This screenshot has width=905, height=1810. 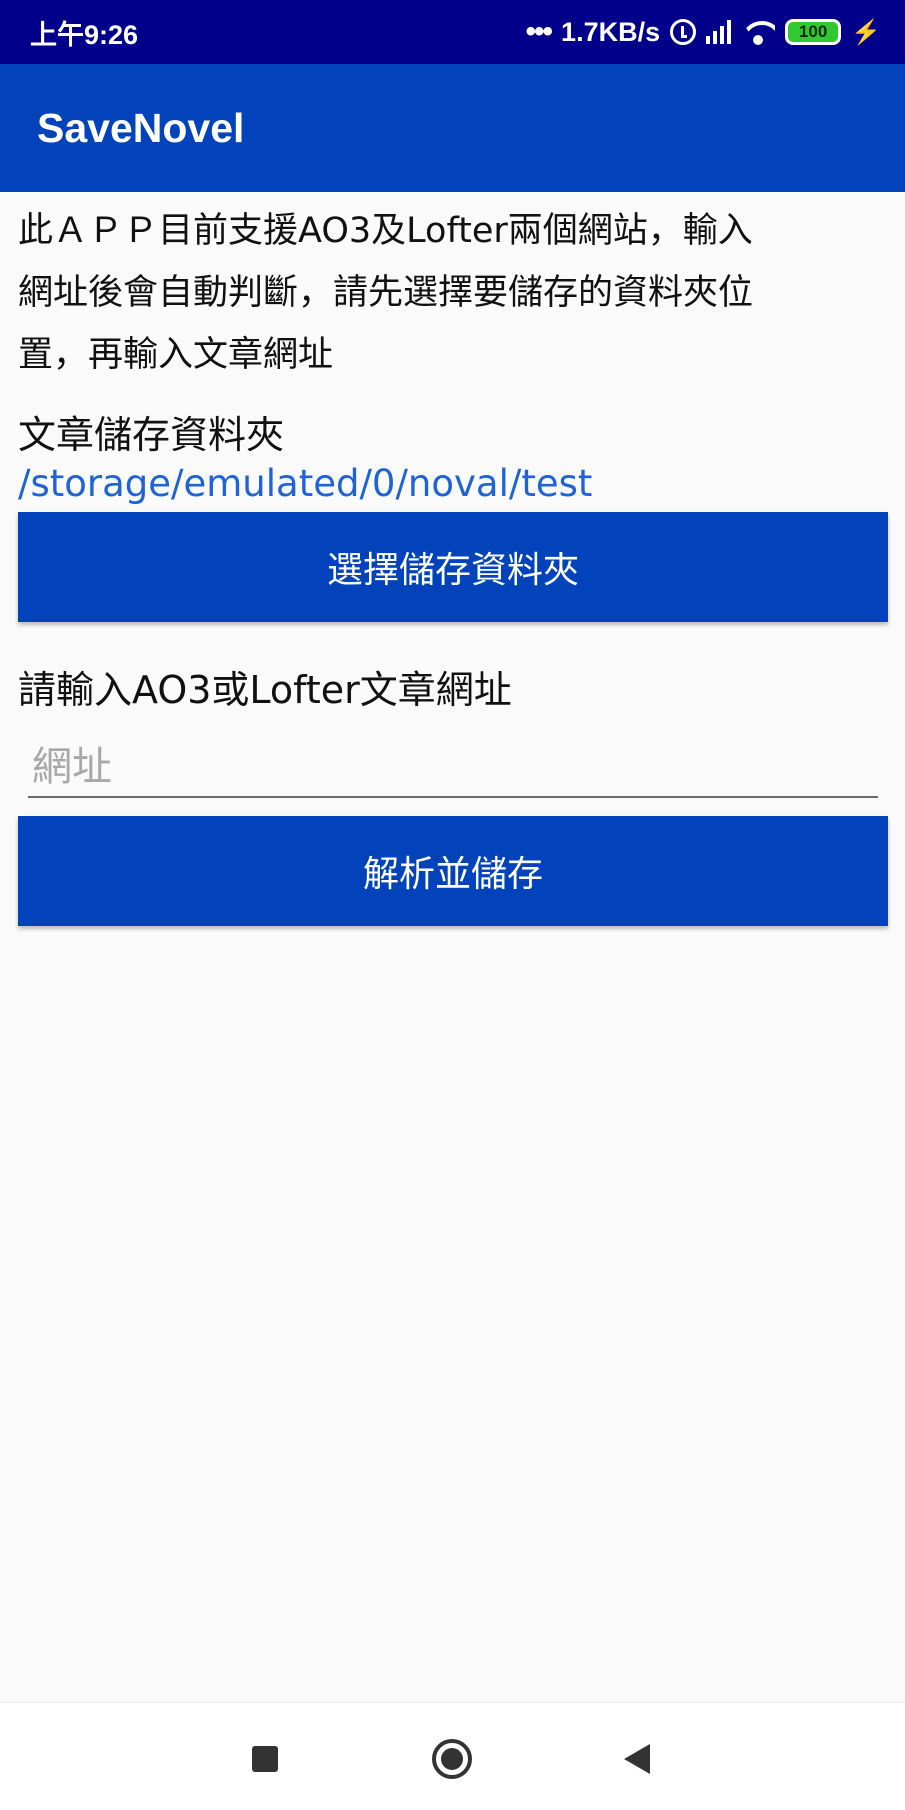 What do you see at coordinates (141, 127) in the screenshot?
I see `app-title: SaveNovel` at bounding box center [141, 127].